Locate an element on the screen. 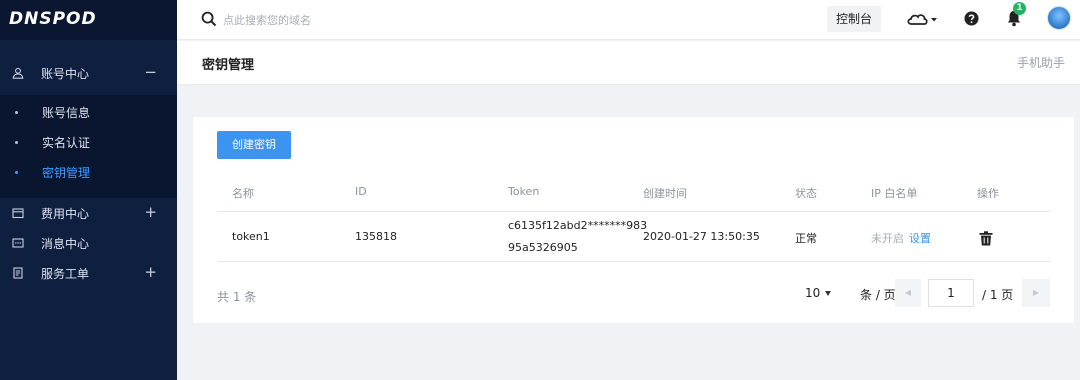  column-header-id: ID is located at coordinates (361, 191).